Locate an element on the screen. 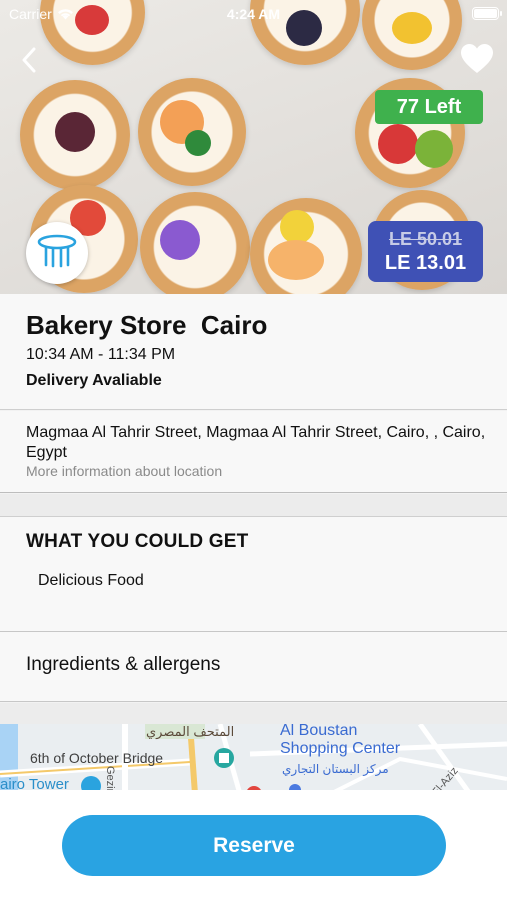 The image size is (507, 900). new-price: LE 13.01 is located at coordinates (425, 263).